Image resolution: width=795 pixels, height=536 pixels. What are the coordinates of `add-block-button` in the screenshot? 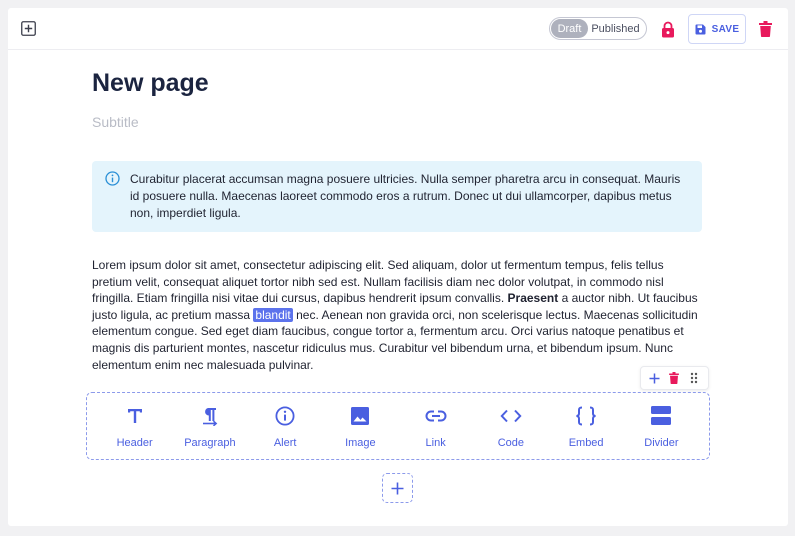 It's located at (397, 488).